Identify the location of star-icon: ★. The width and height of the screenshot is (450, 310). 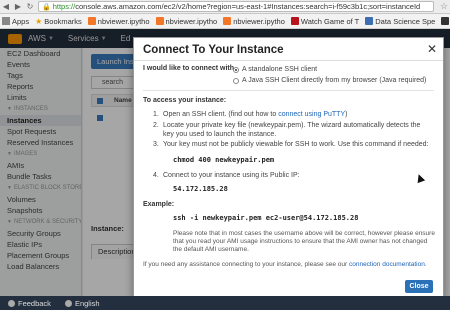
(39, 21).